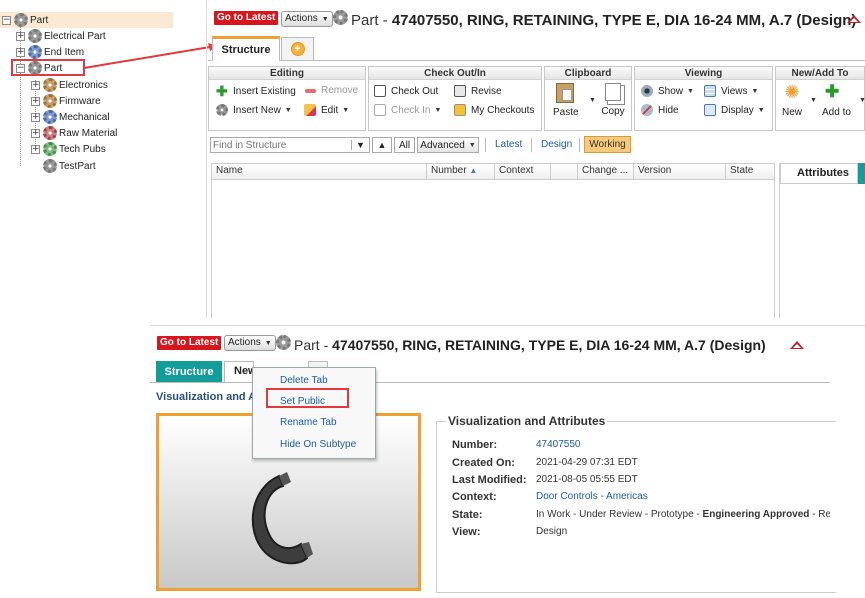  I want to click on context-value-link: Door Controls - Americas, so click(592, 496).